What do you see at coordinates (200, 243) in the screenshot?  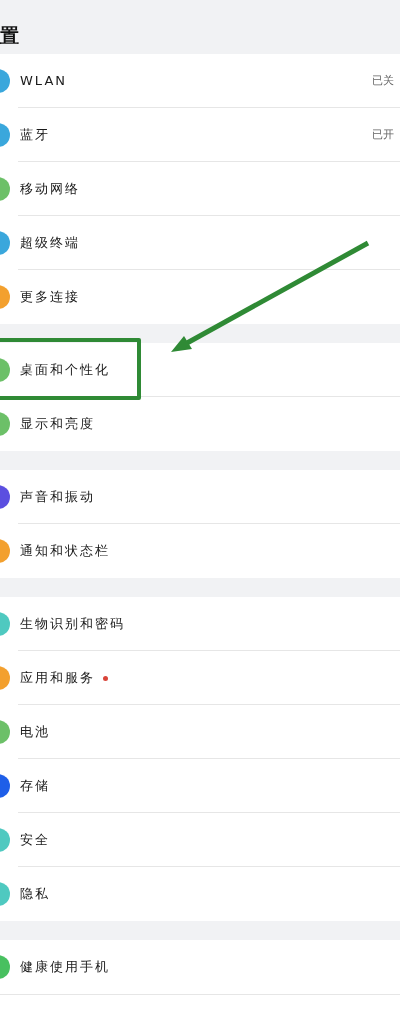 I see `settings-item: 超级终端` at bounding box center [200, 243].